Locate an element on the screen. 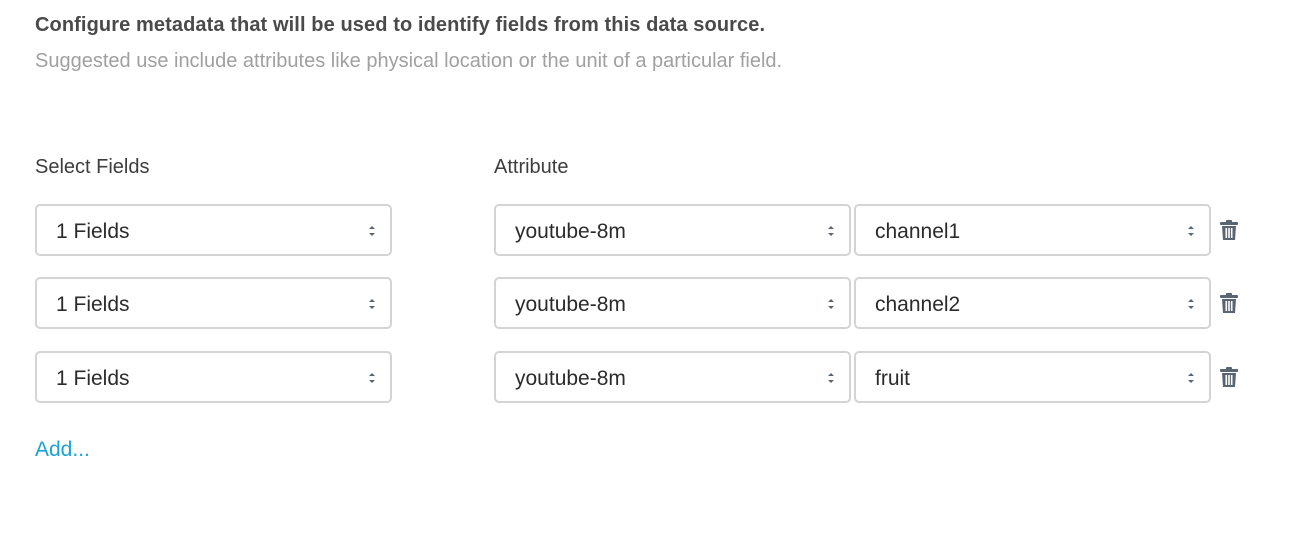 The height and width of the screenshot is (554, 1295). metadata-row: 1 Fields youtube-8m channel1 is located at coordinates (647, 232).